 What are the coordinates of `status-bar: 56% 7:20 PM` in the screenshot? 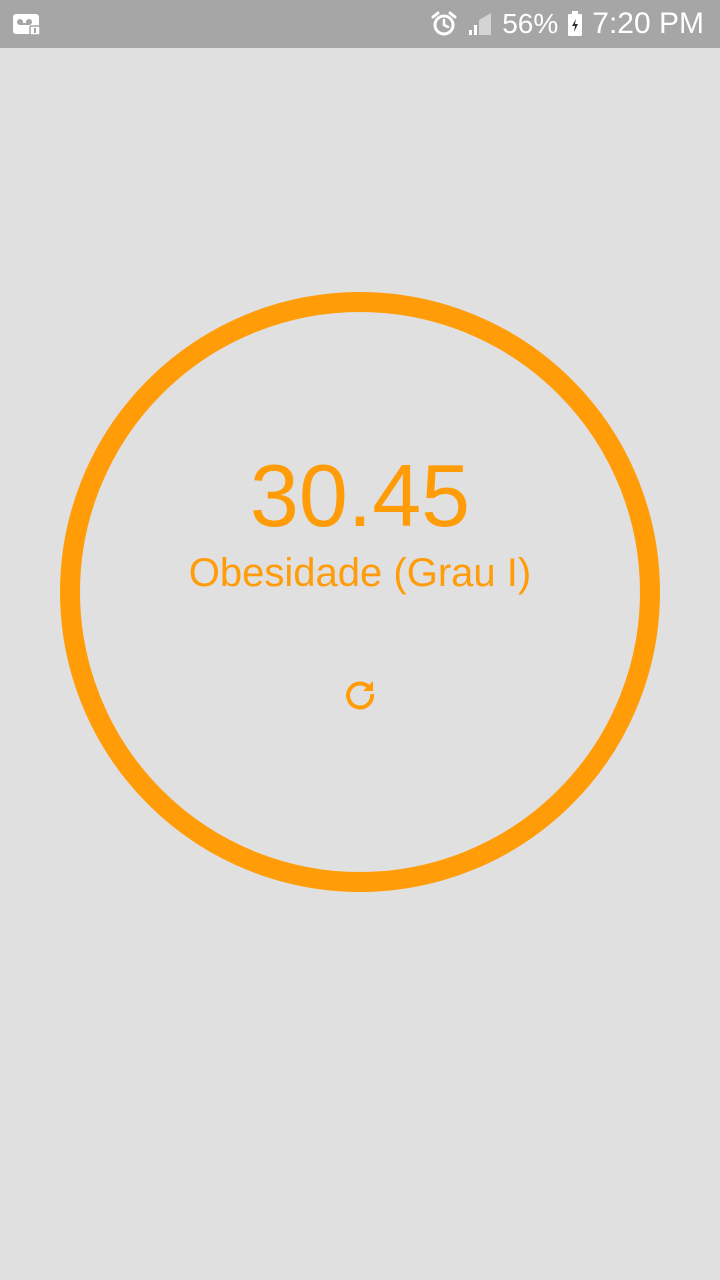 It's located at (360, 24).